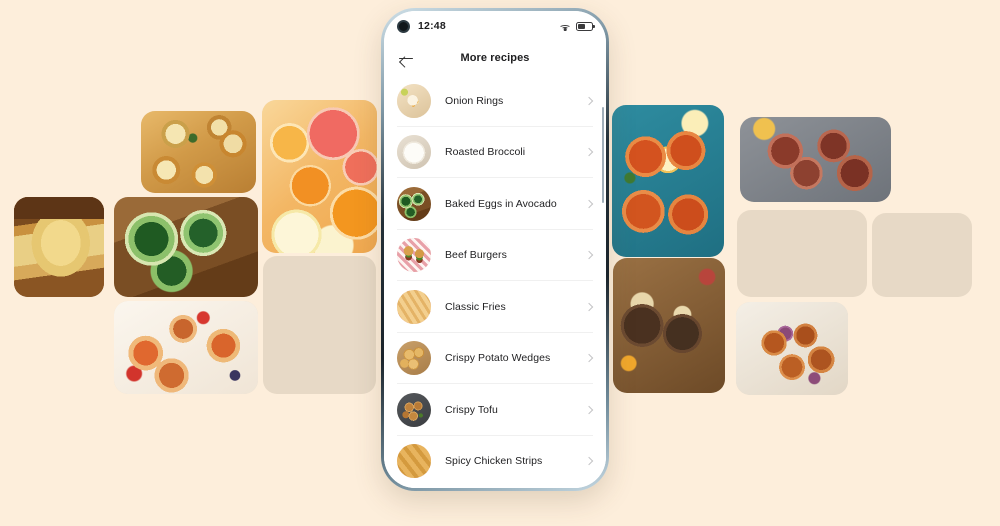  Describe the element at coordinates (501, 203) in the screenshot. I see `recipe-name: Baked Eggs in Avocado` at that location.